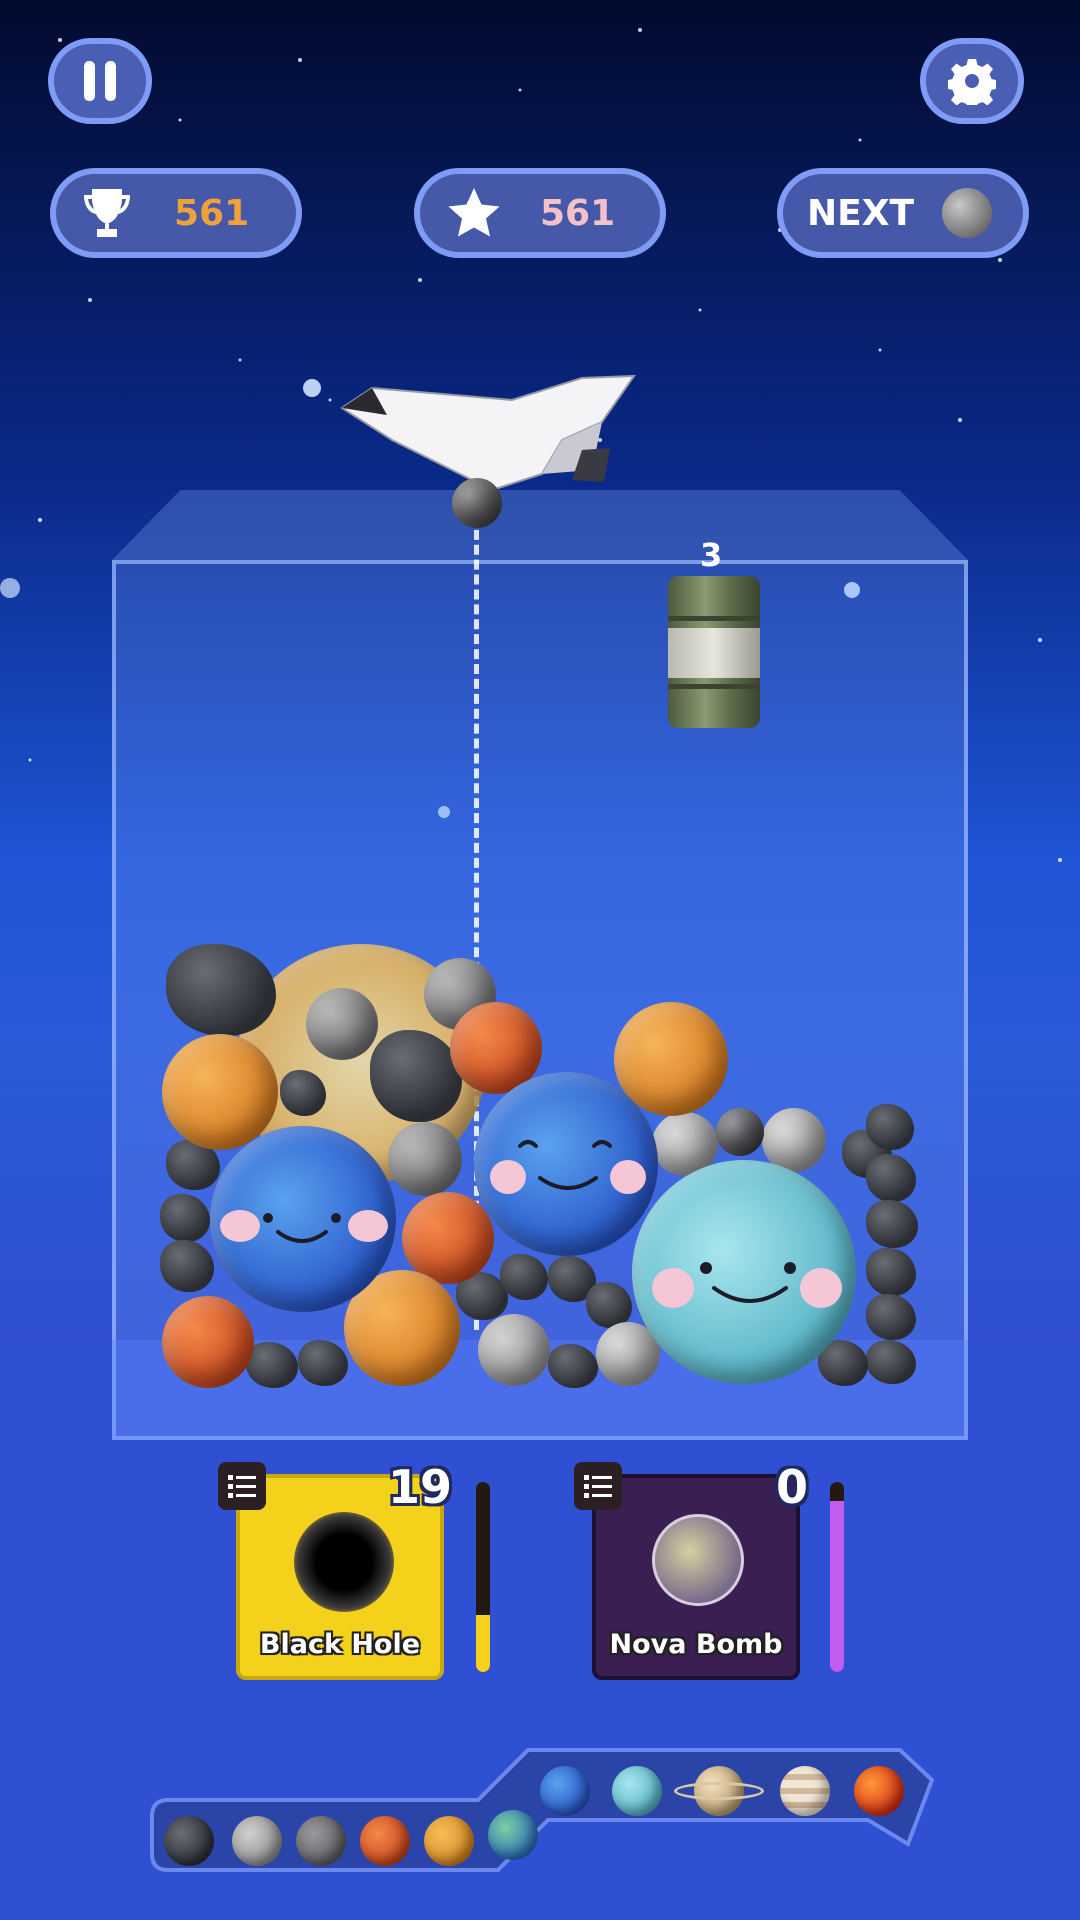 Image resolution: width=1080 pixels, height=1920 pixels. Describe the element at coordinates (637, 1791) in the screenshot. I see `track-uranus` at that location.